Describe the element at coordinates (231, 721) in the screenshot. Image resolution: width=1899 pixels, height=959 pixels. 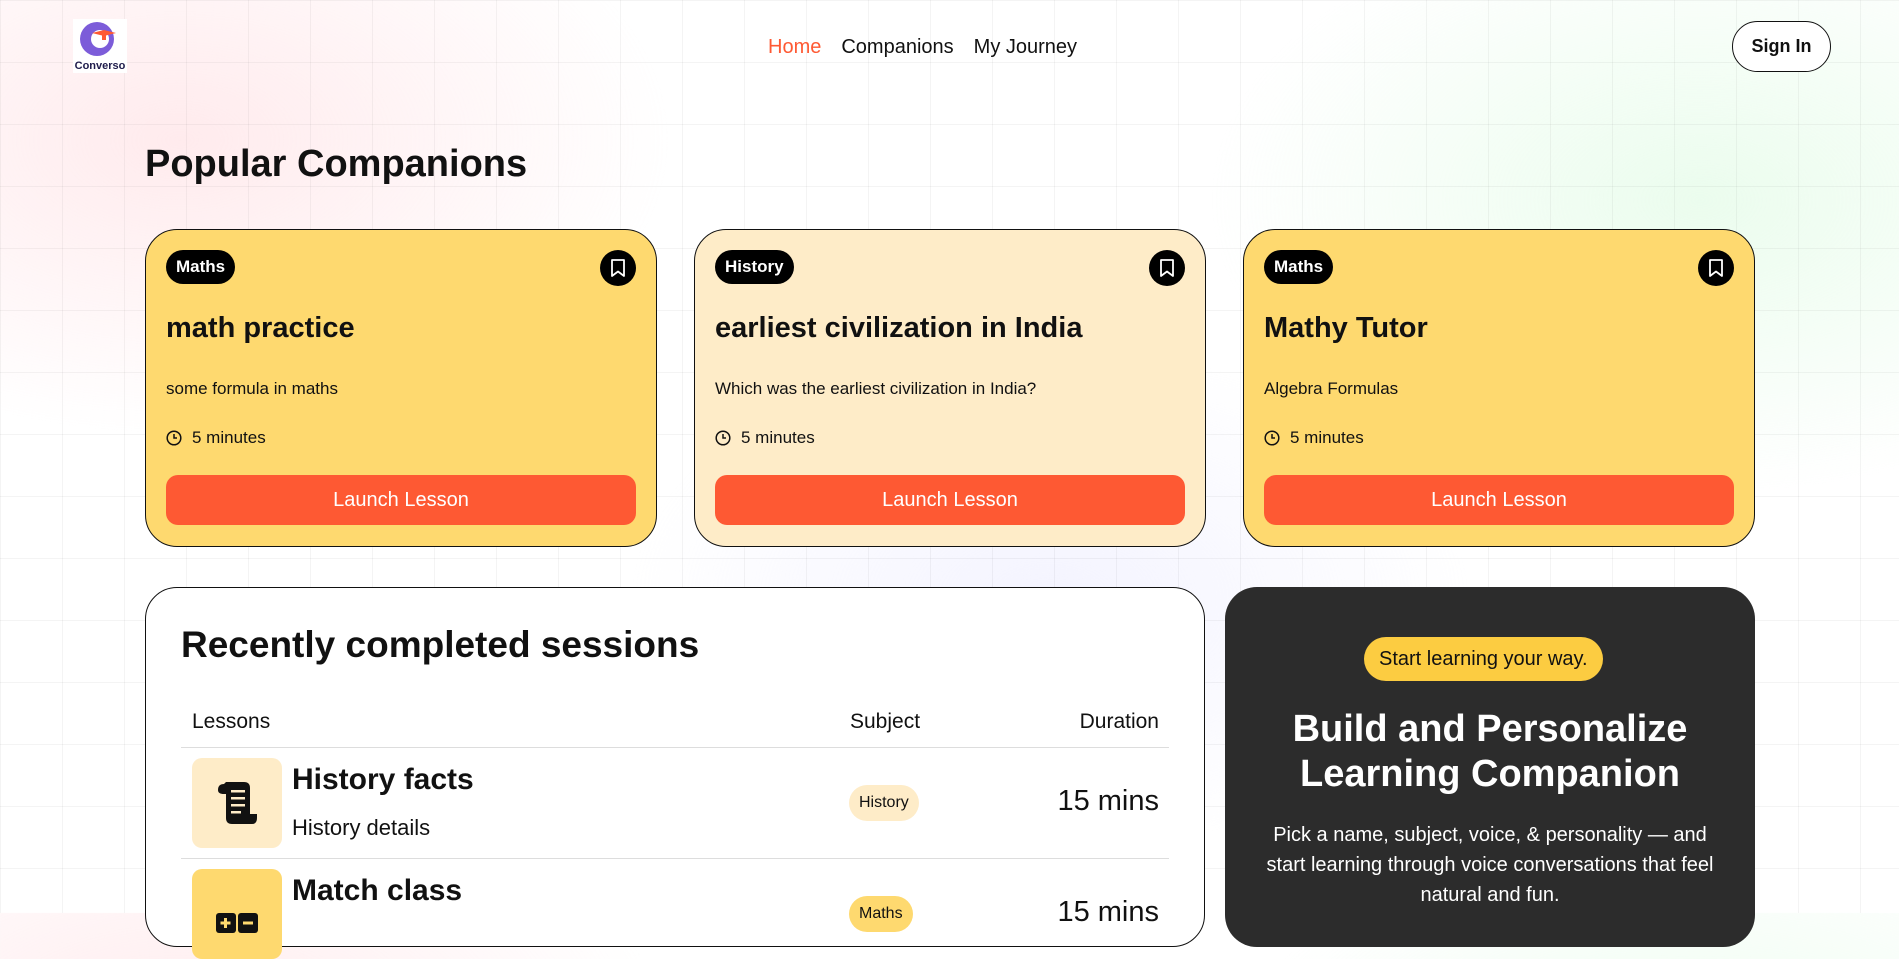
I see `column-header-lessons: Lessons` at that location.